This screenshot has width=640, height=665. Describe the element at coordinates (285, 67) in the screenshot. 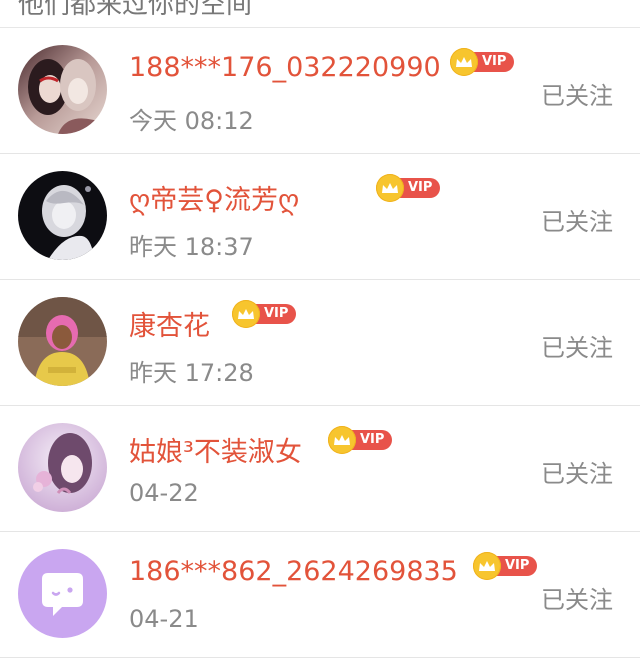

I see `visitor-name: 188***176_032220990` at that location.